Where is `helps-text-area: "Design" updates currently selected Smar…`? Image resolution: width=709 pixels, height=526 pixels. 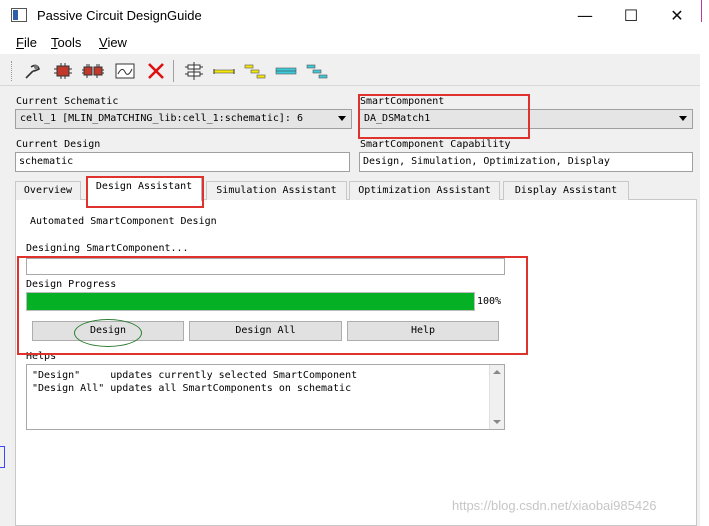
helps-text-area: "Design" updates currently selected Smar… is located at coordinates (265, 397).